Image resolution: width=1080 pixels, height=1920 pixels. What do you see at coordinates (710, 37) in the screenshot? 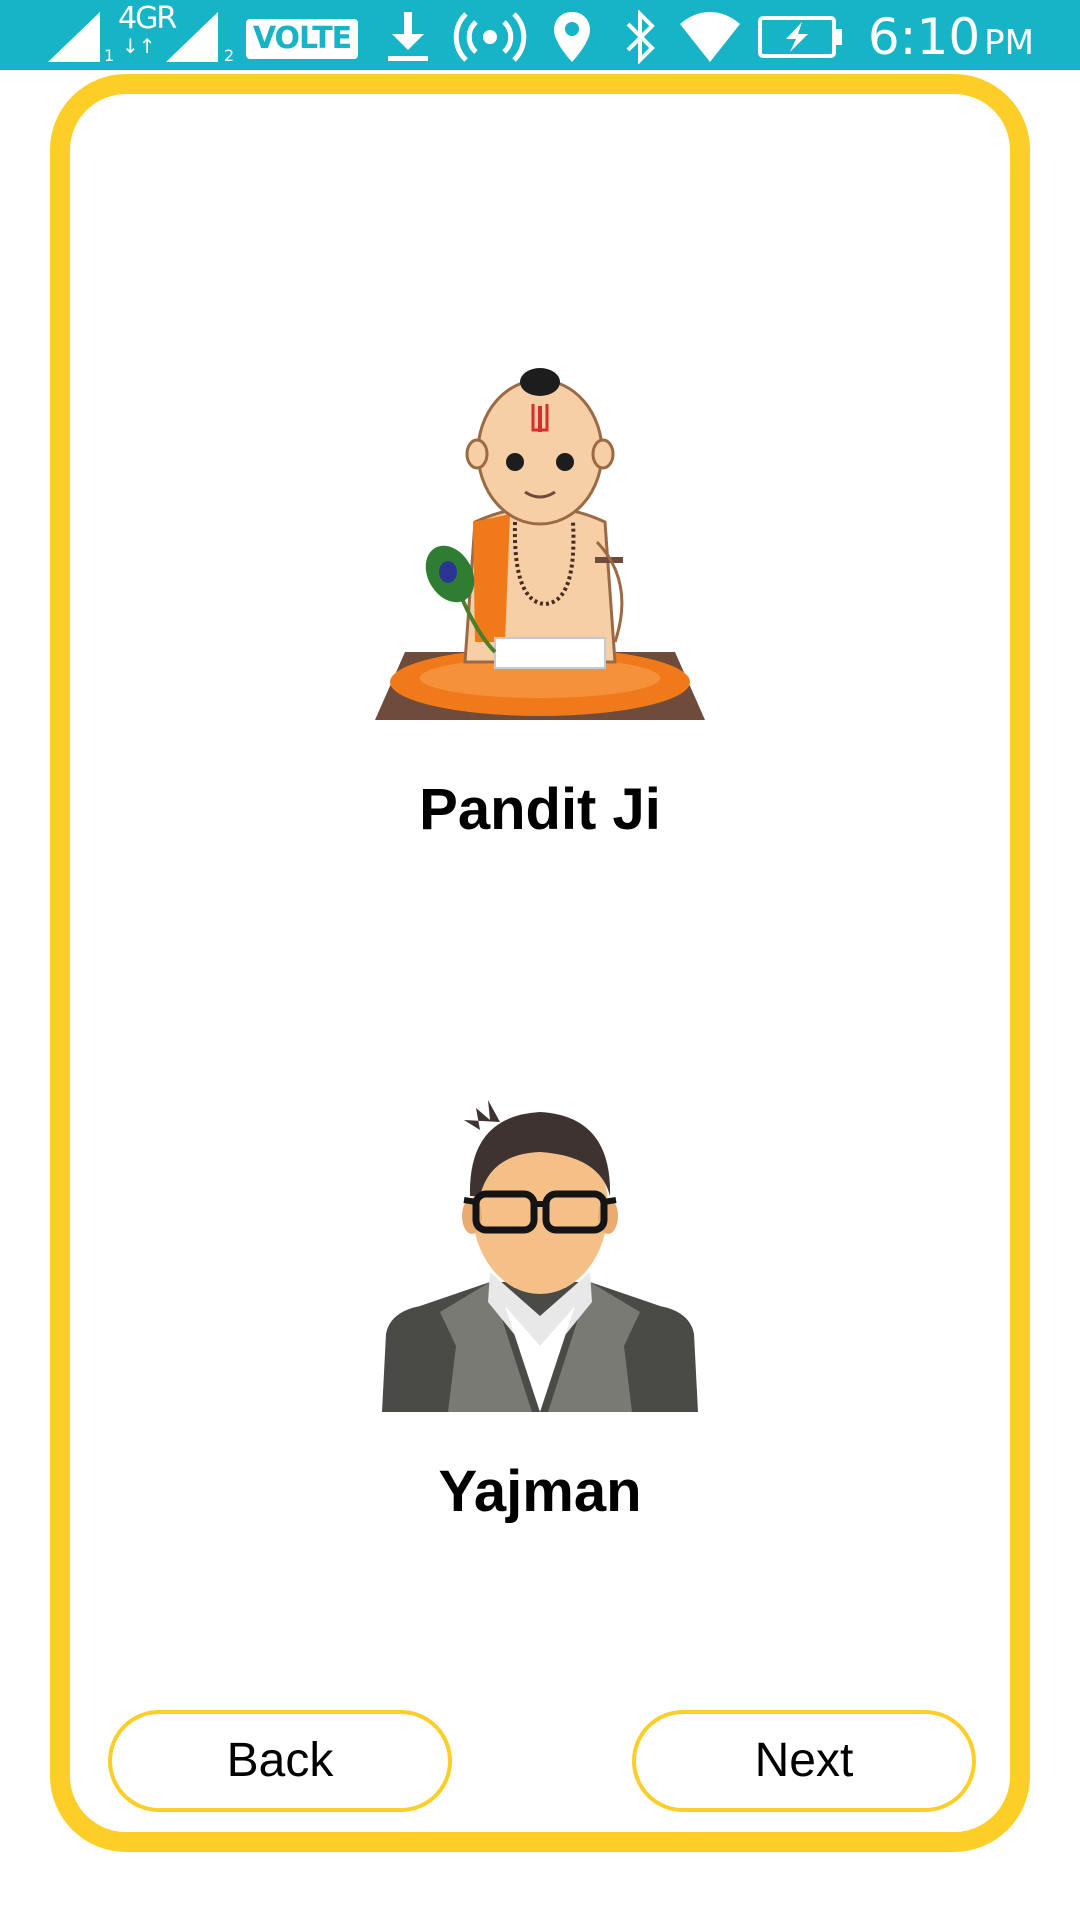
I see `wifi-icon` at bounding box center [710, 37].